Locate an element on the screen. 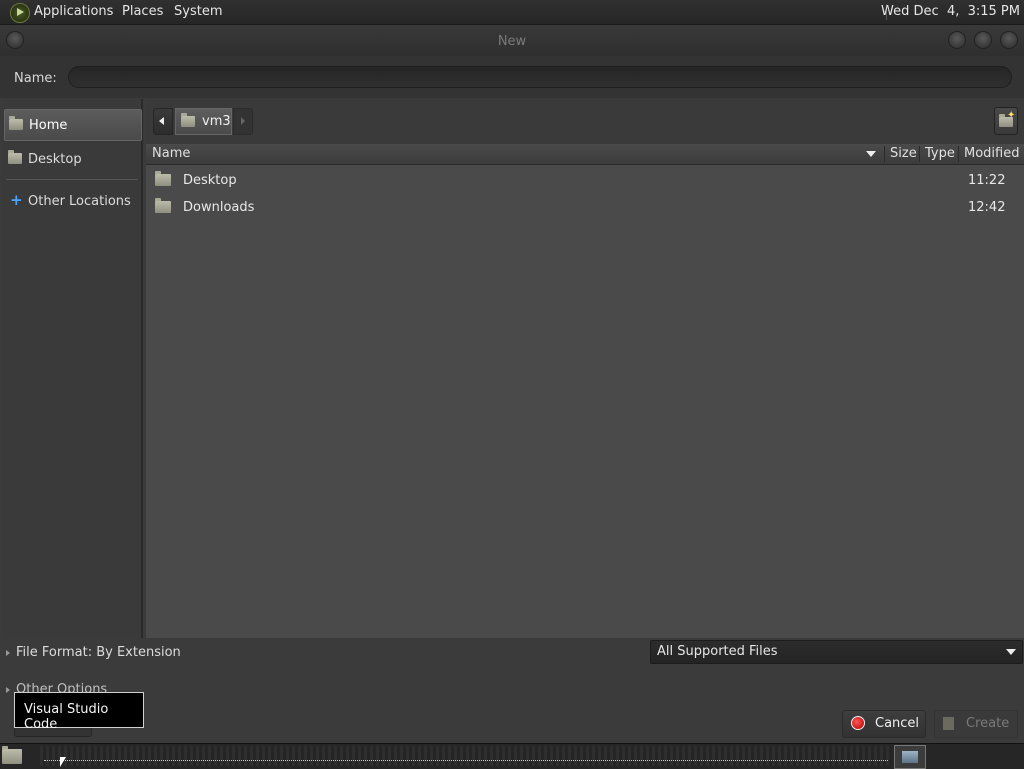  column-name: Name is located at coordinates (171, 153).